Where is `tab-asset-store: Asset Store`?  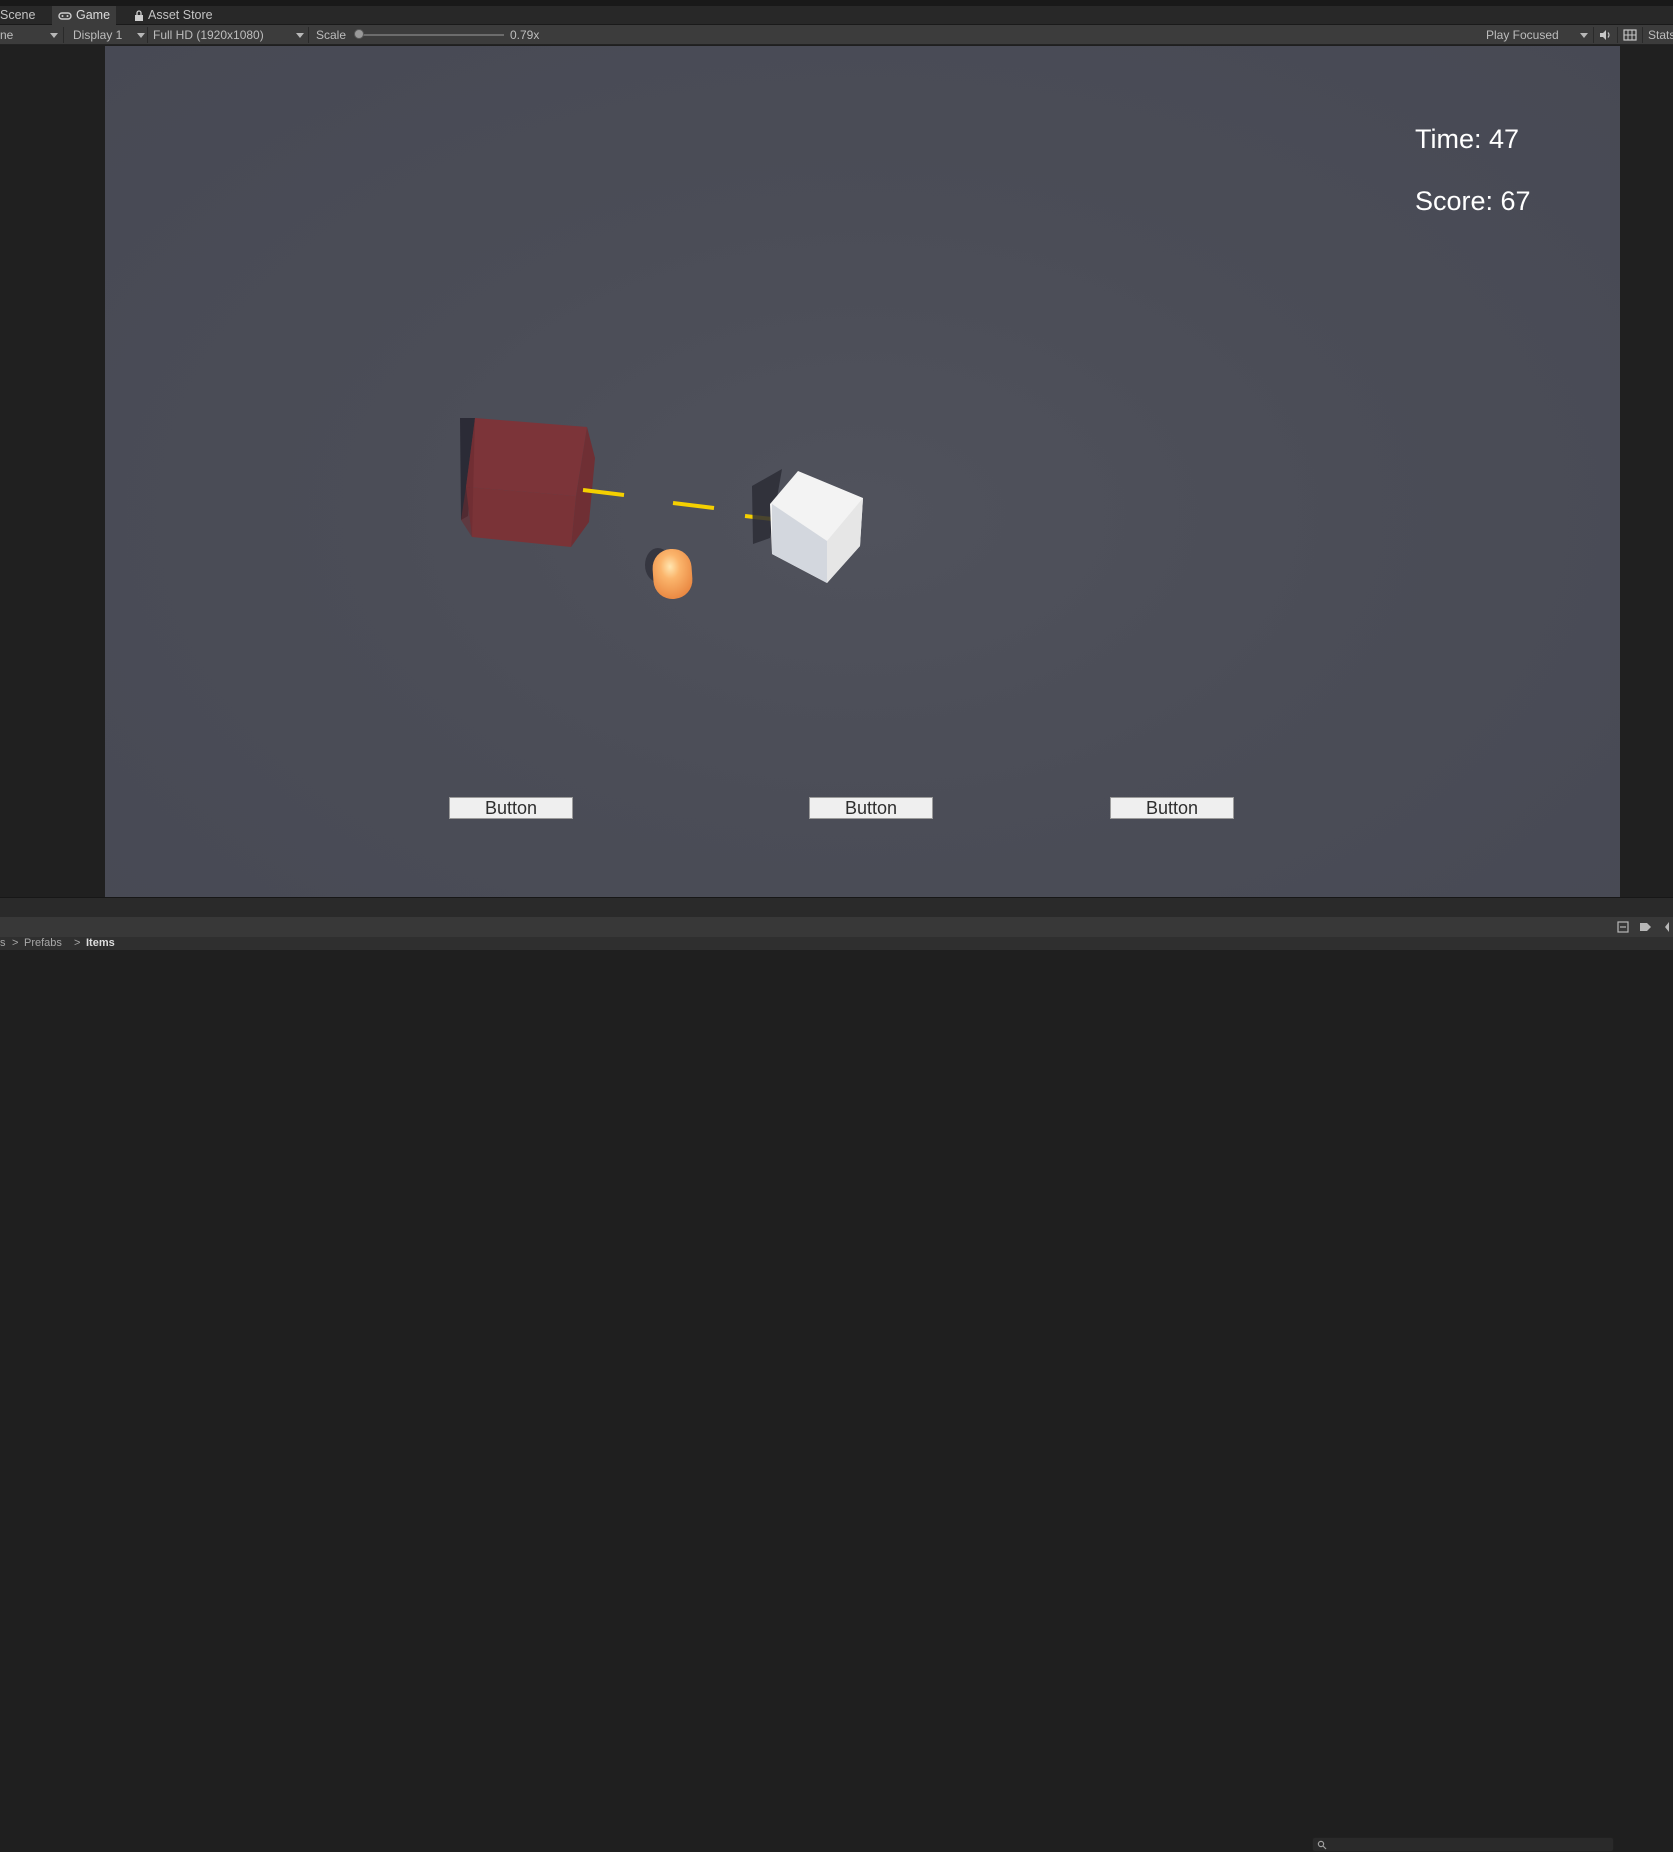 tab-asset-store: Asset Store is located at coordinates (173, 15).